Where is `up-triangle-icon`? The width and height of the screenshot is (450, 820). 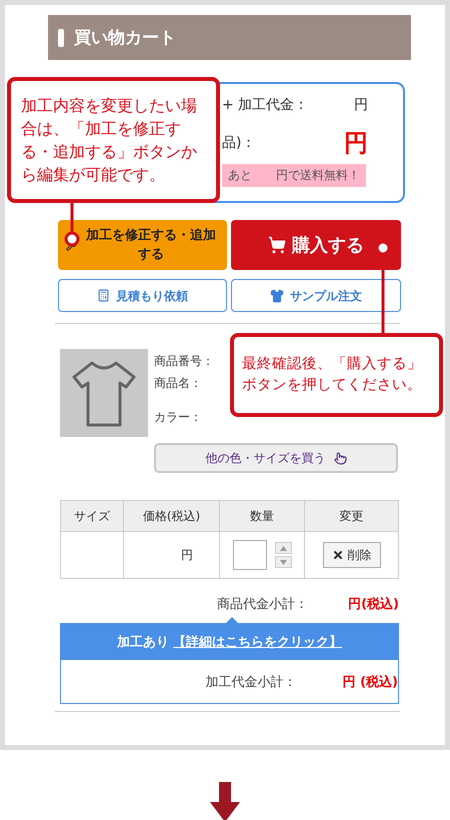 up-triangle-icon is located at coordinates (283, 548).